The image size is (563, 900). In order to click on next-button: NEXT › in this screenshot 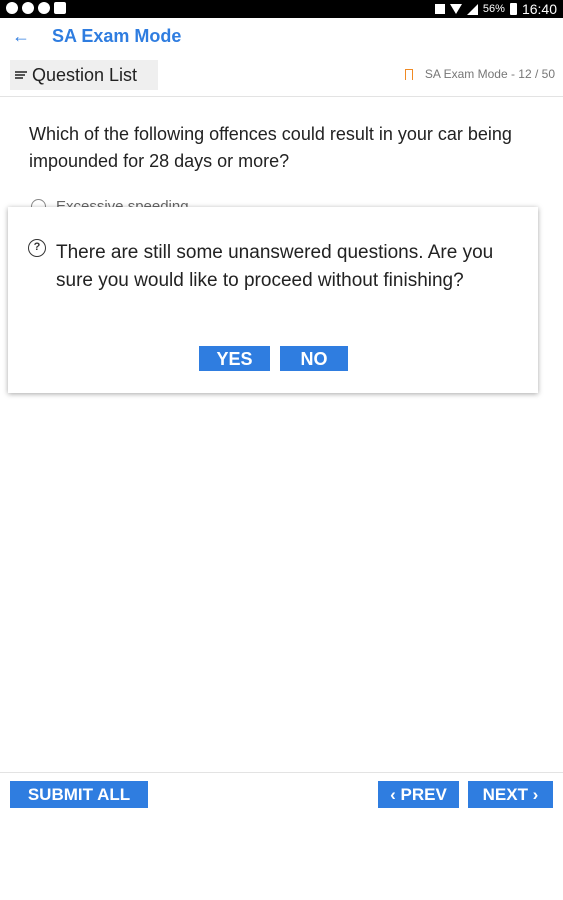, I will do `click(510, 794)`.